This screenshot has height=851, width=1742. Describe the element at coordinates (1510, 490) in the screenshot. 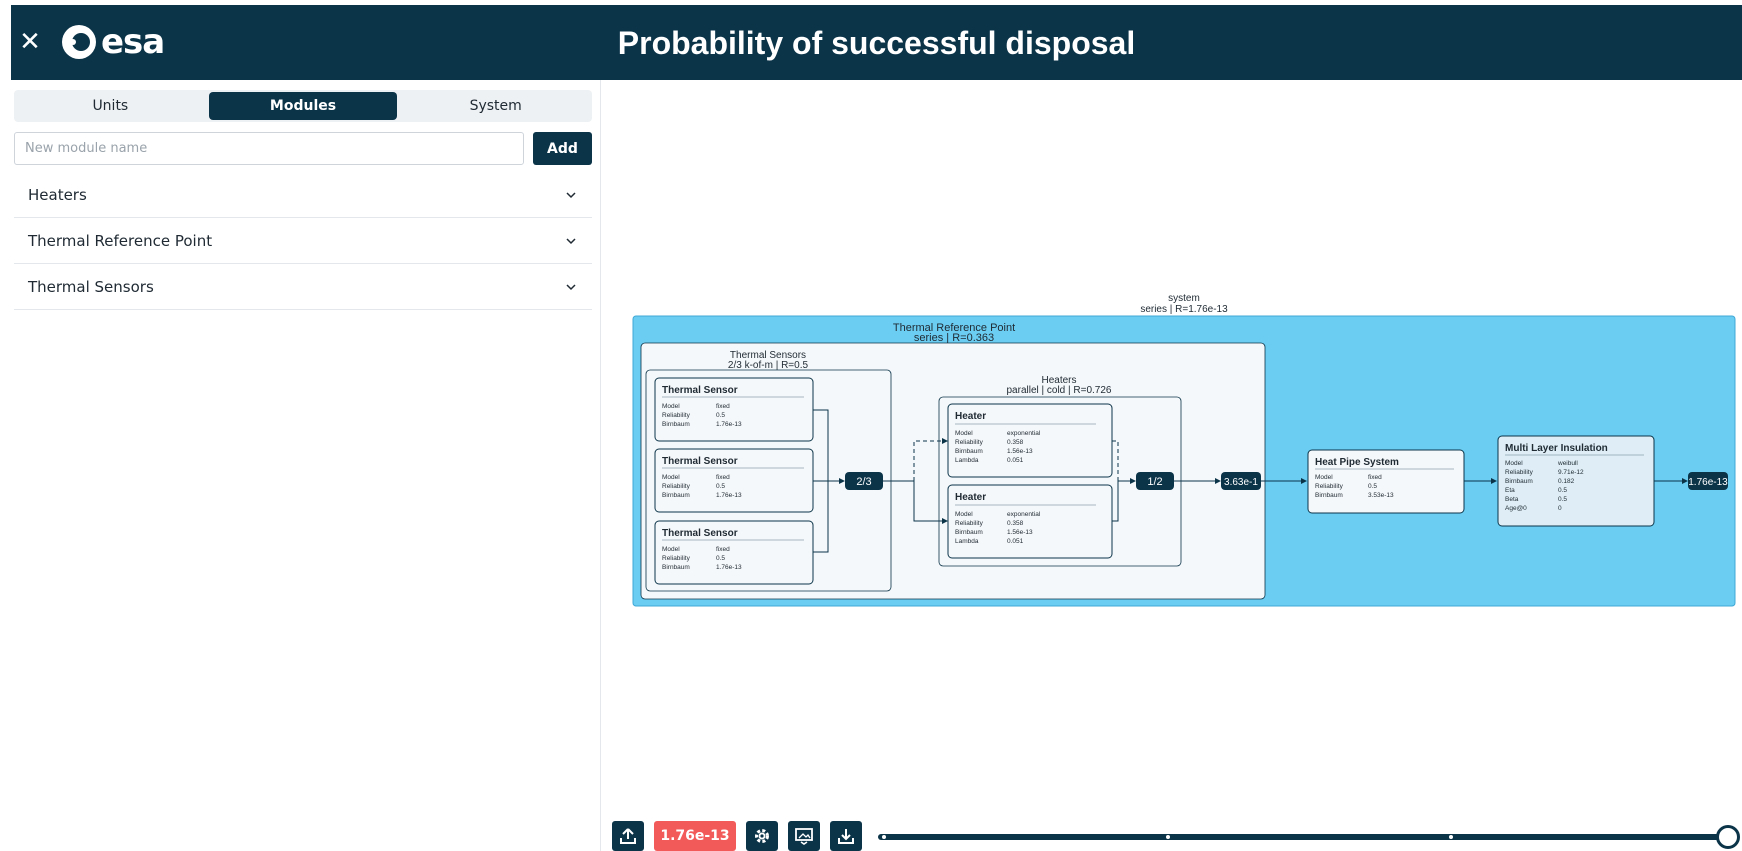

I see `mli-row-key: Eta` at that location.